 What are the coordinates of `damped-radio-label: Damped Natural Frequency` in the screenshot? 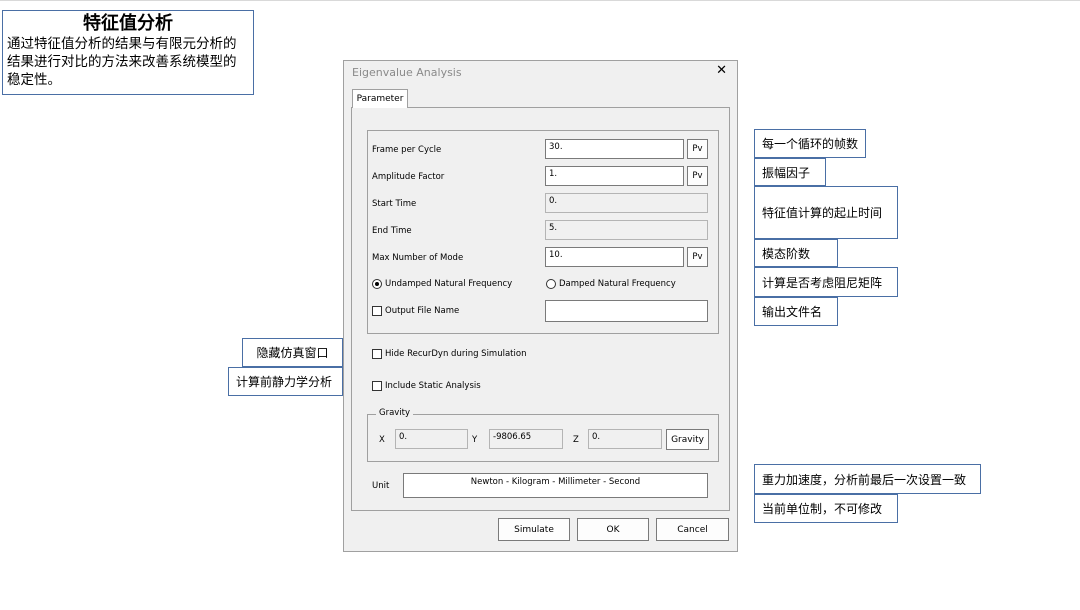 It's located at (617, 284).